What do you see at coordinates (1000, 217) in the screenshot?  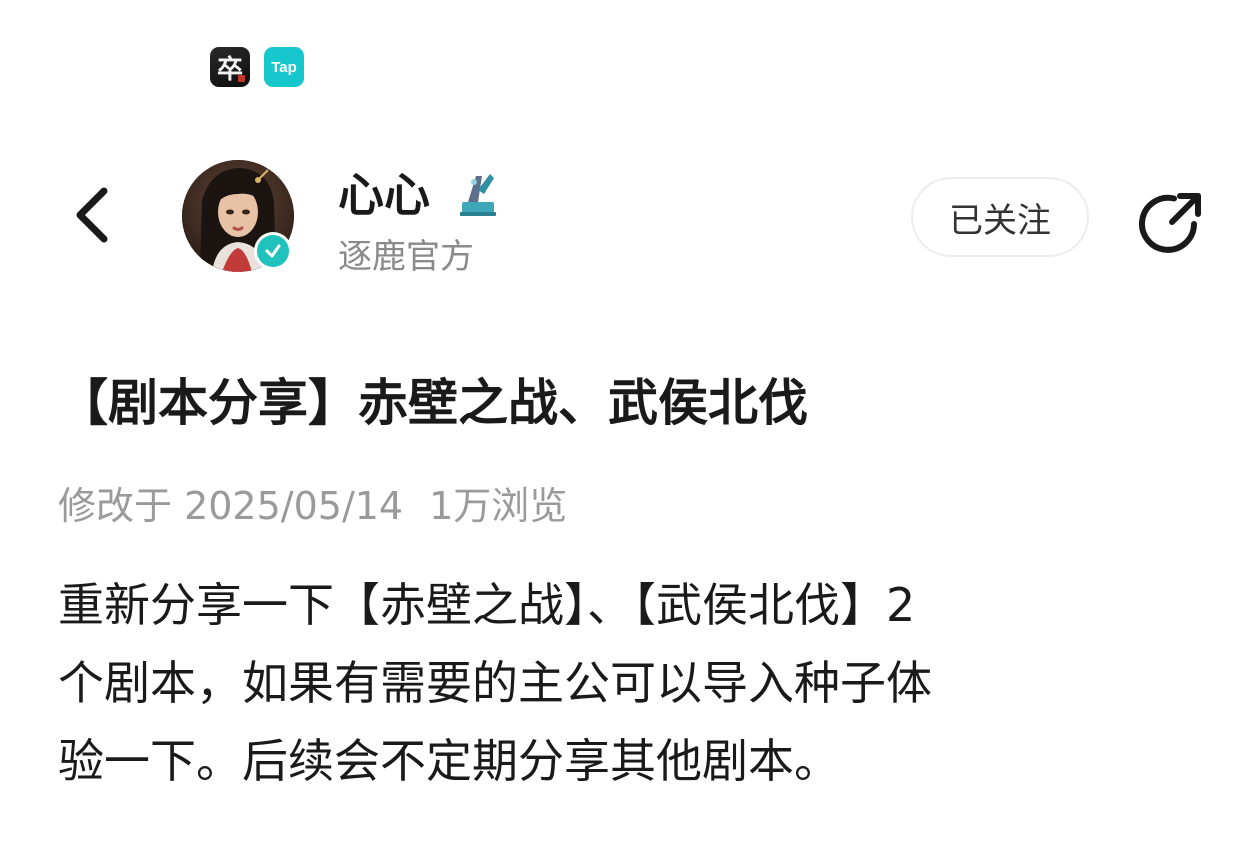 I see `follow-button: 已关注` at bounding box center [1000, 217].